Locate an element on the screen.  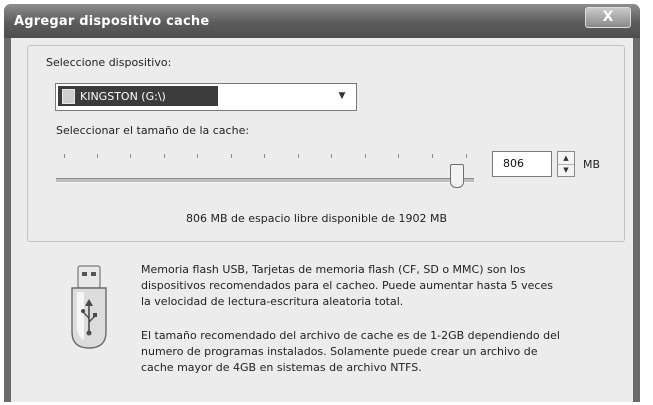
cache-size-label: Seleccionar el tamaño de la cache: is located at coordinates (153, 130).